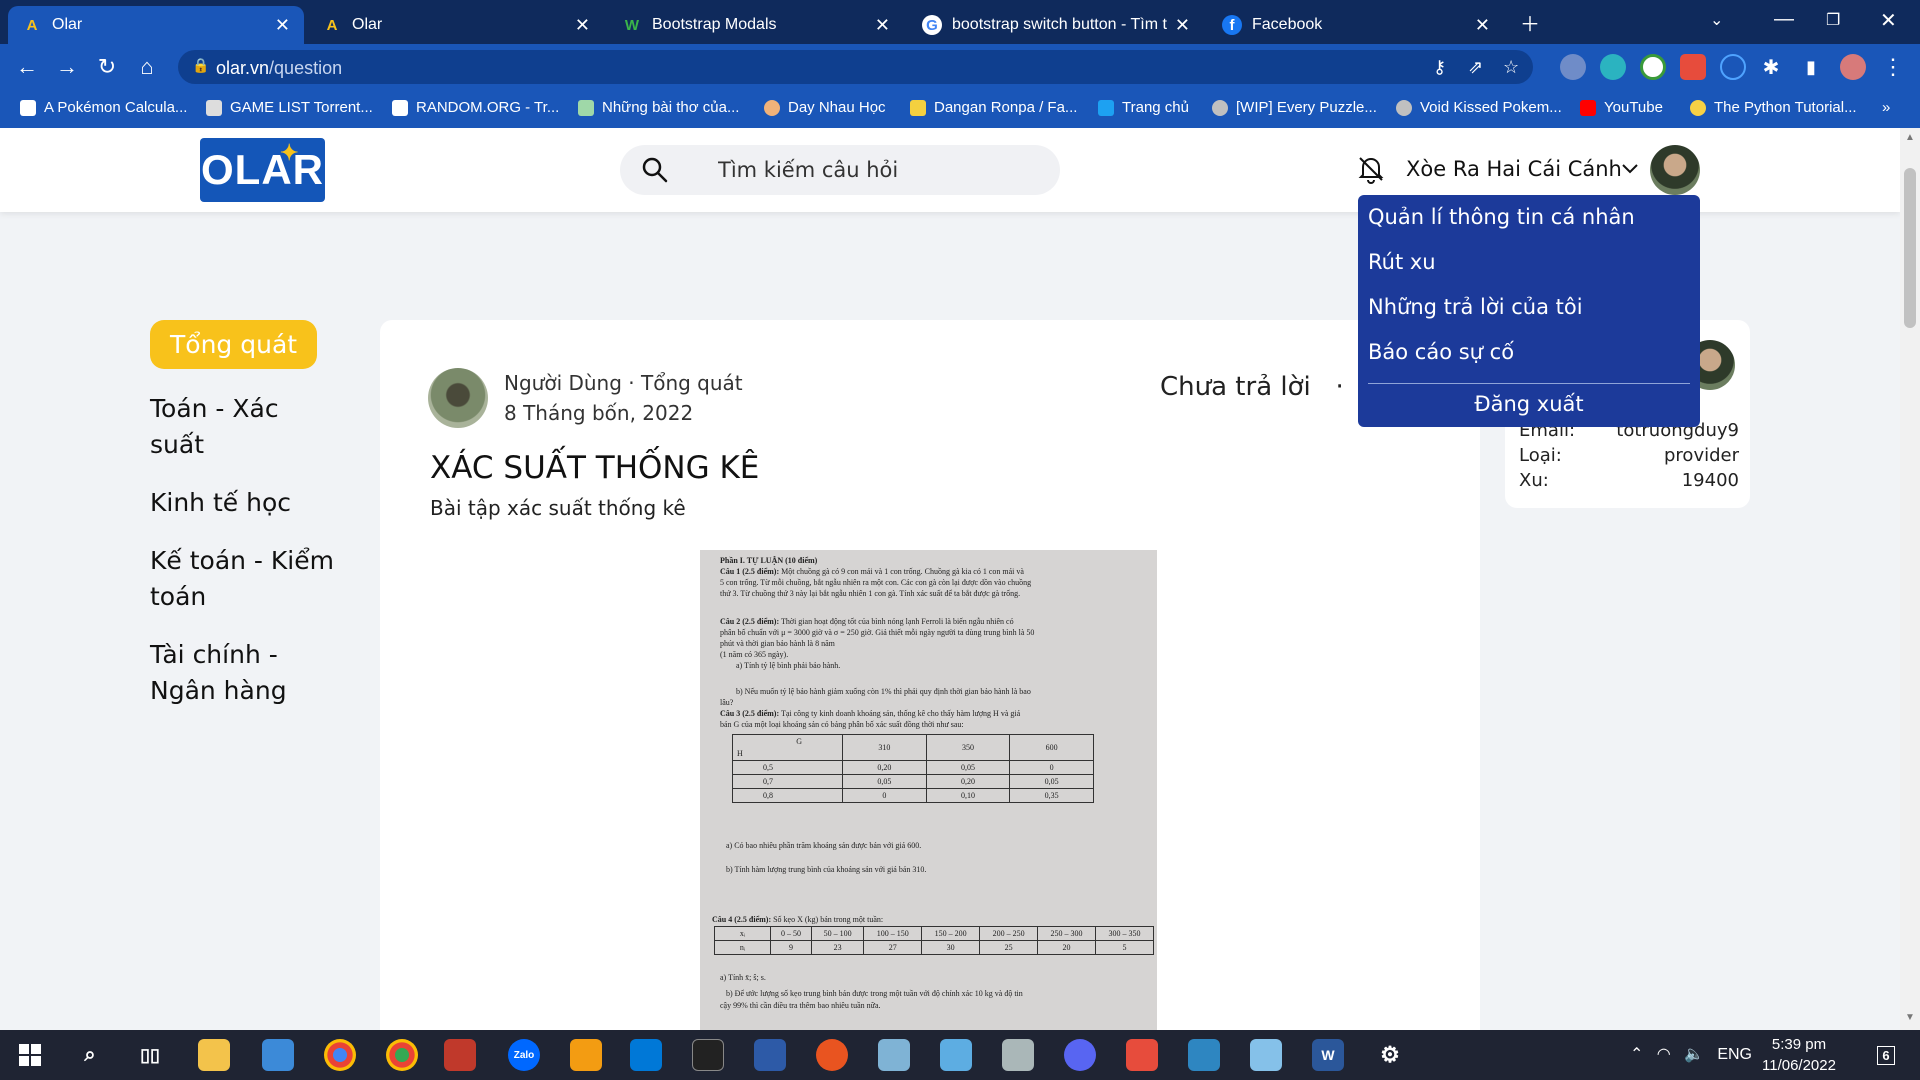  Describe the element at coordinates (1910, 579) in the screenshot. I see `page-scrollbar: ▲ ▼` at that location.